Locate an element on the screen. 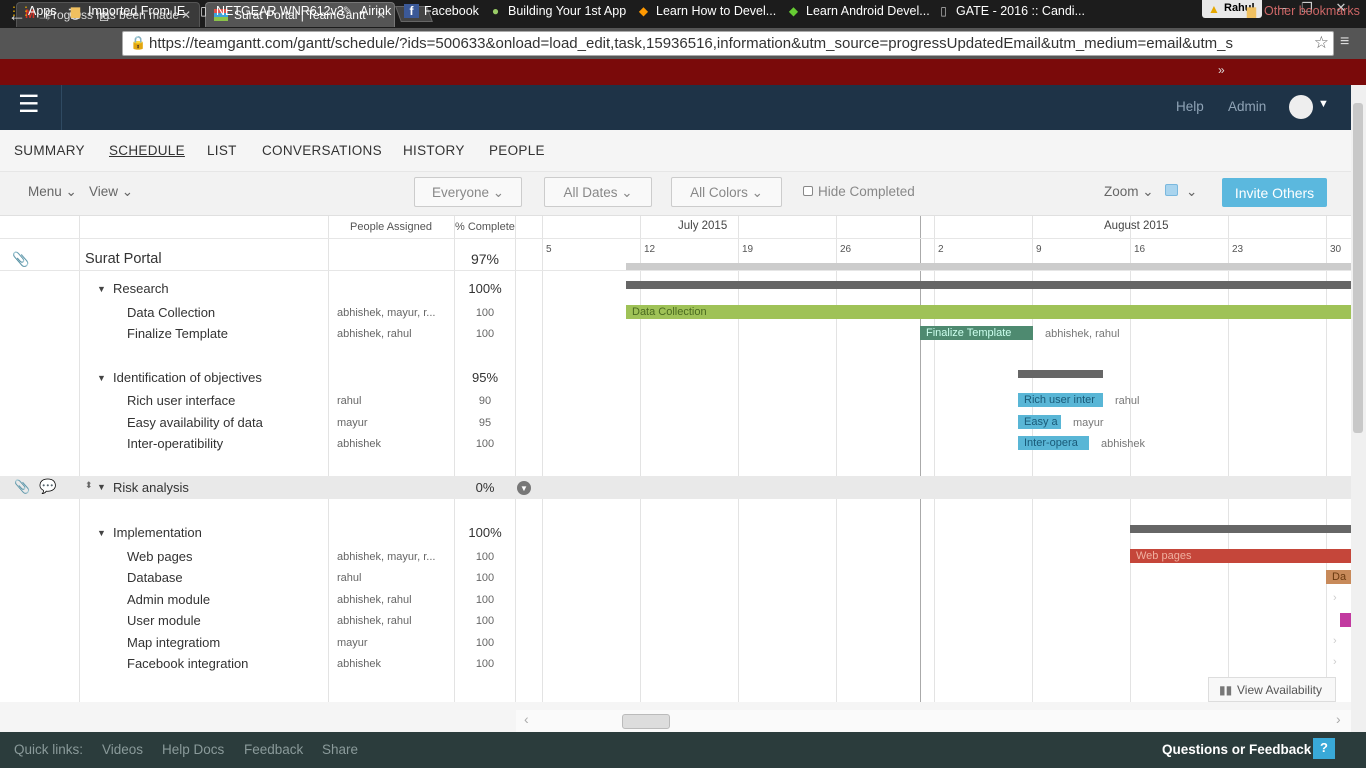  group-name: Implementation is located at coordinates (157, 532).